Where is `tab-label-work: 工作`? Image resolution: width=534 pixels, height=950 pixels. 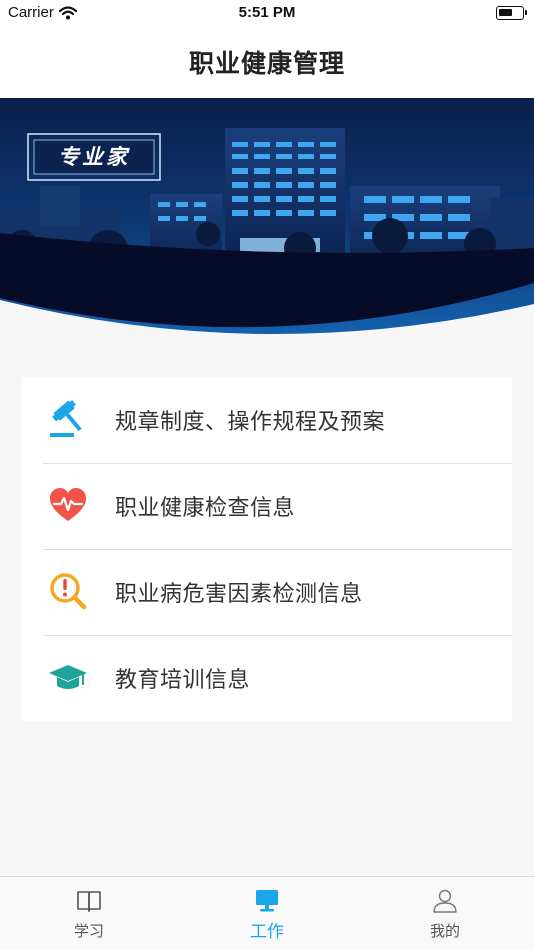 tab-label-work: 工作 is located at coordinates (267, 932).